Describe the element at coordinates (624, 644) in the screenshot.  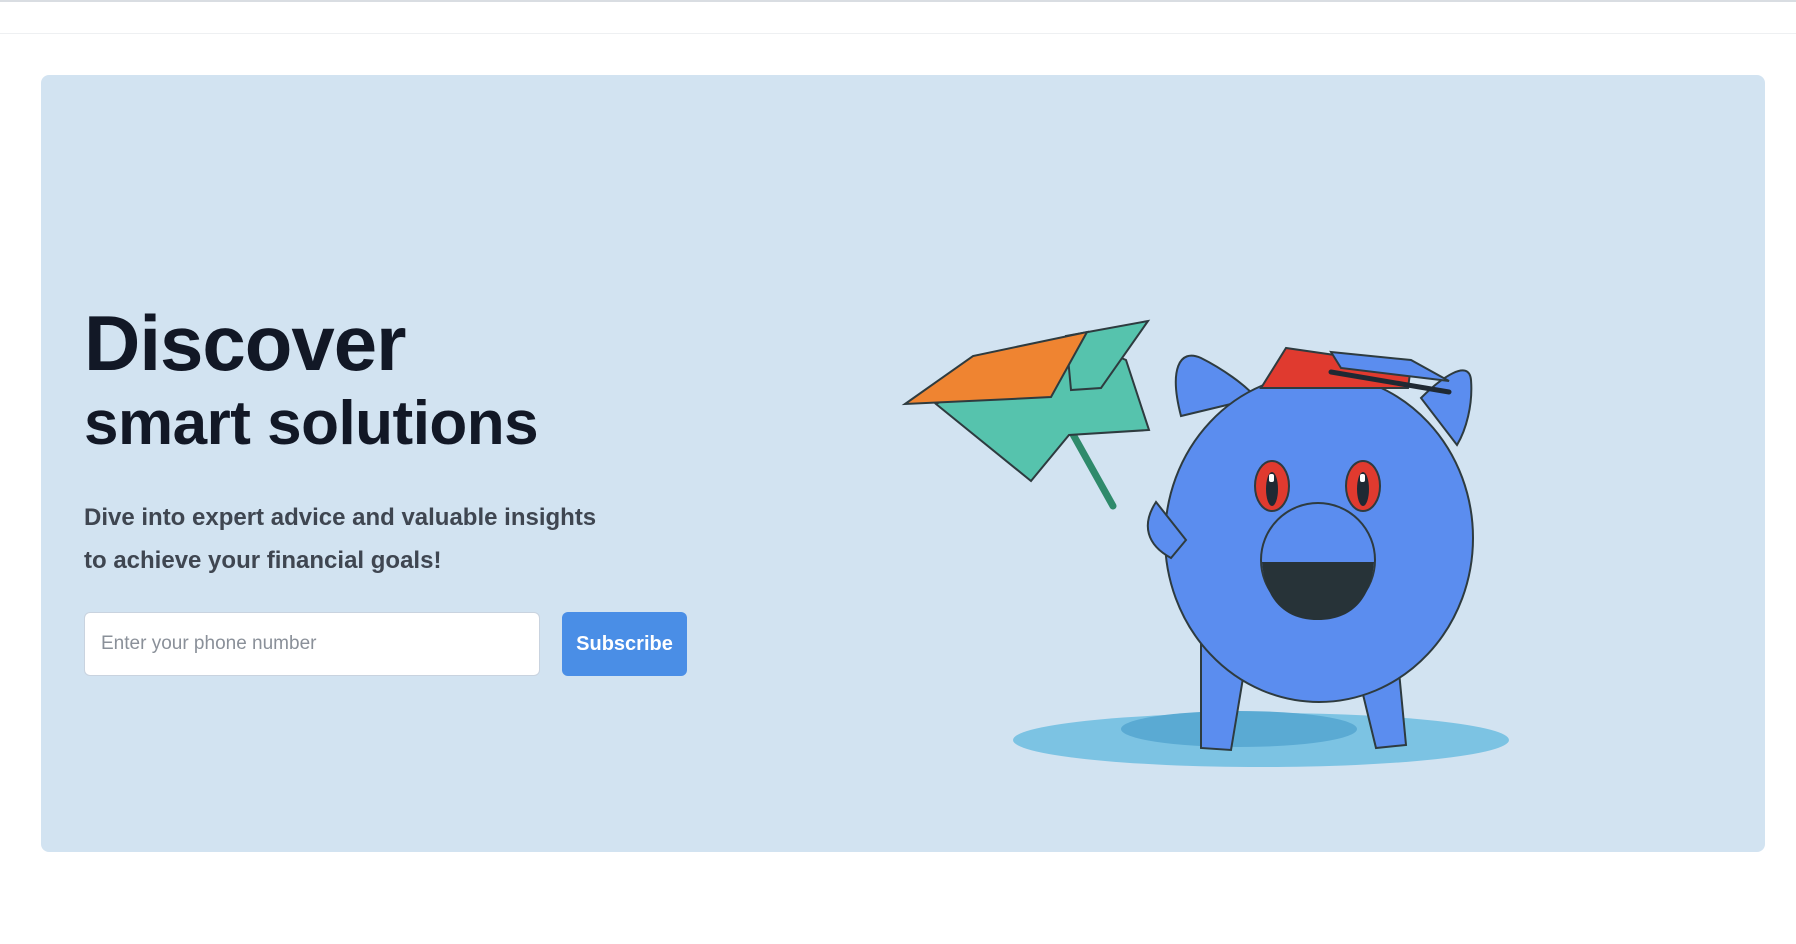
I see `subscribe-button: Subscribe` at that location.